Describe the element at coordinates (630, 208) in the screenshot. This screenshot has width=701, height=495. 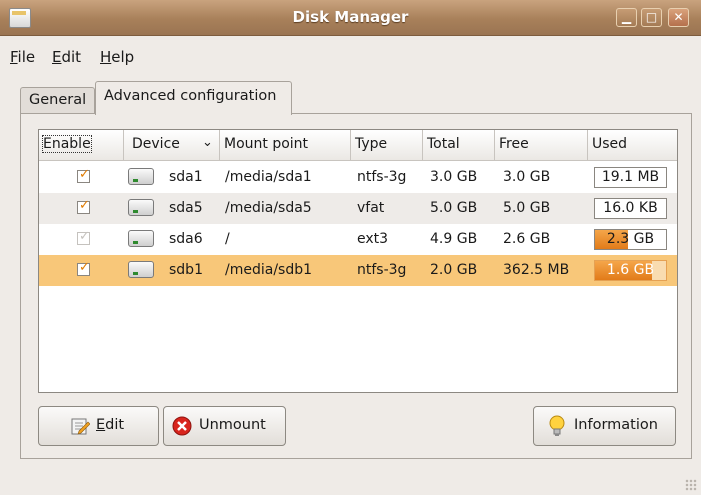
I see `used-progress-bar: 16.0 KB` at that location.